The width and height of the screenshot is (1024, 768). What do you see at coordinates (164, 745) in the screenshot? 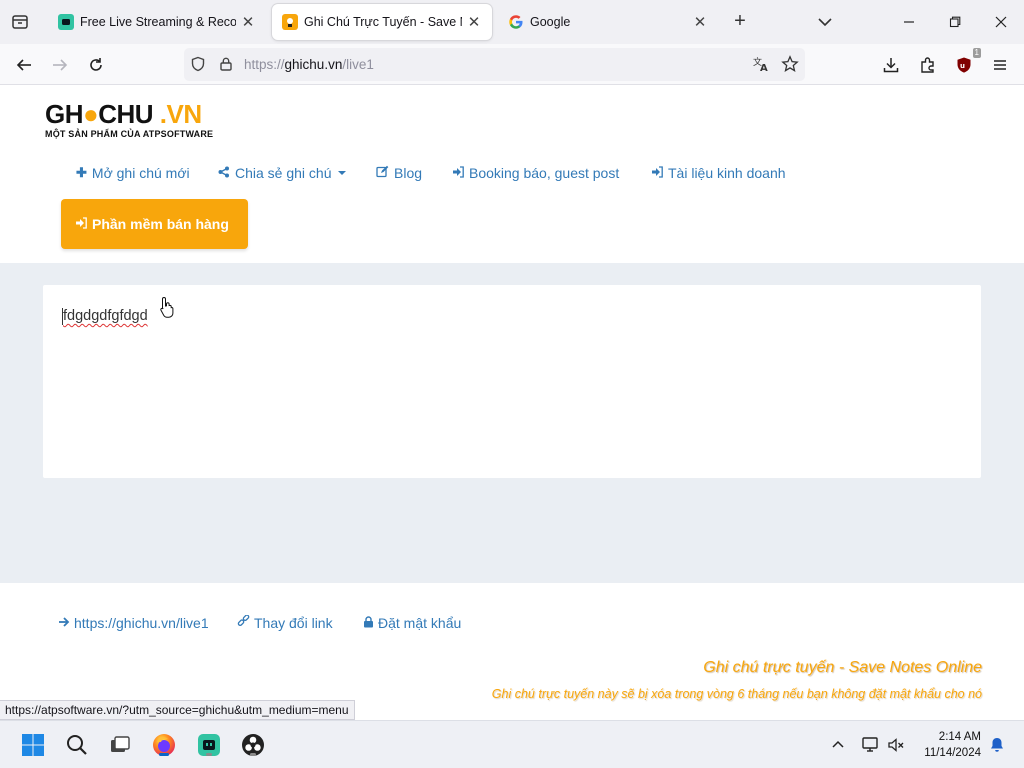
I see `firefox-icon` at bounding box center [164, 745].